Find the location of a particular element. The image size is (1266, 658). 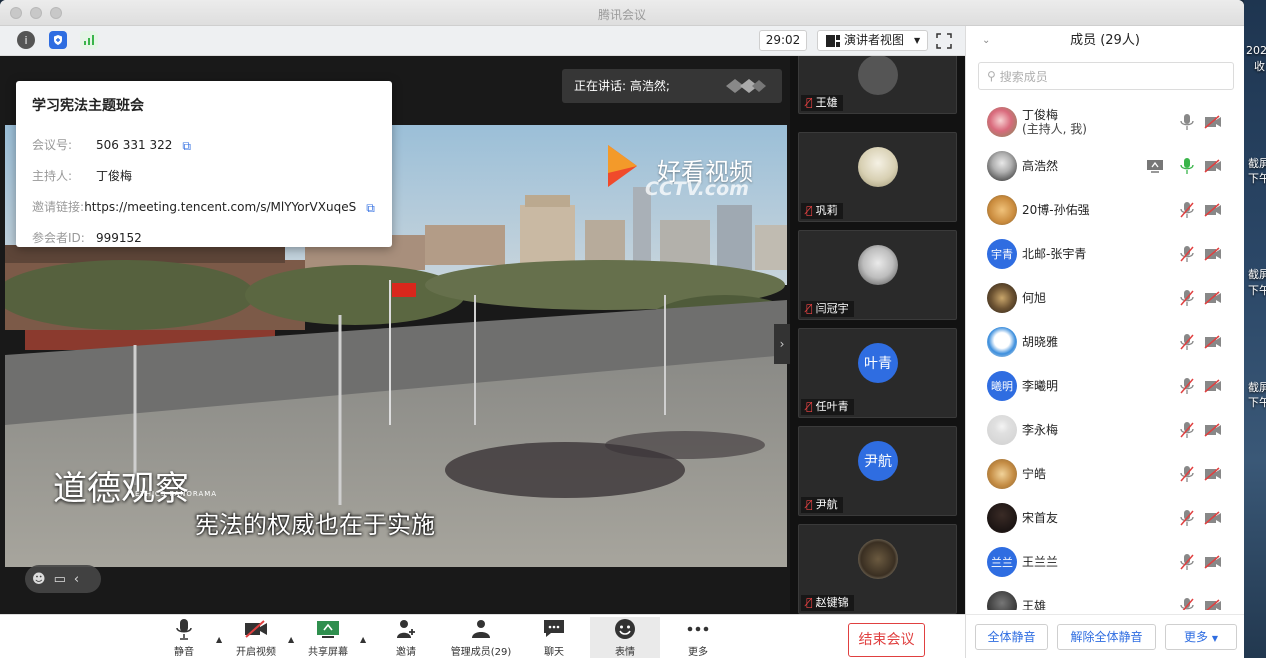

share-screen-button: 共享屏幕 is located at coordinates (328, 637).